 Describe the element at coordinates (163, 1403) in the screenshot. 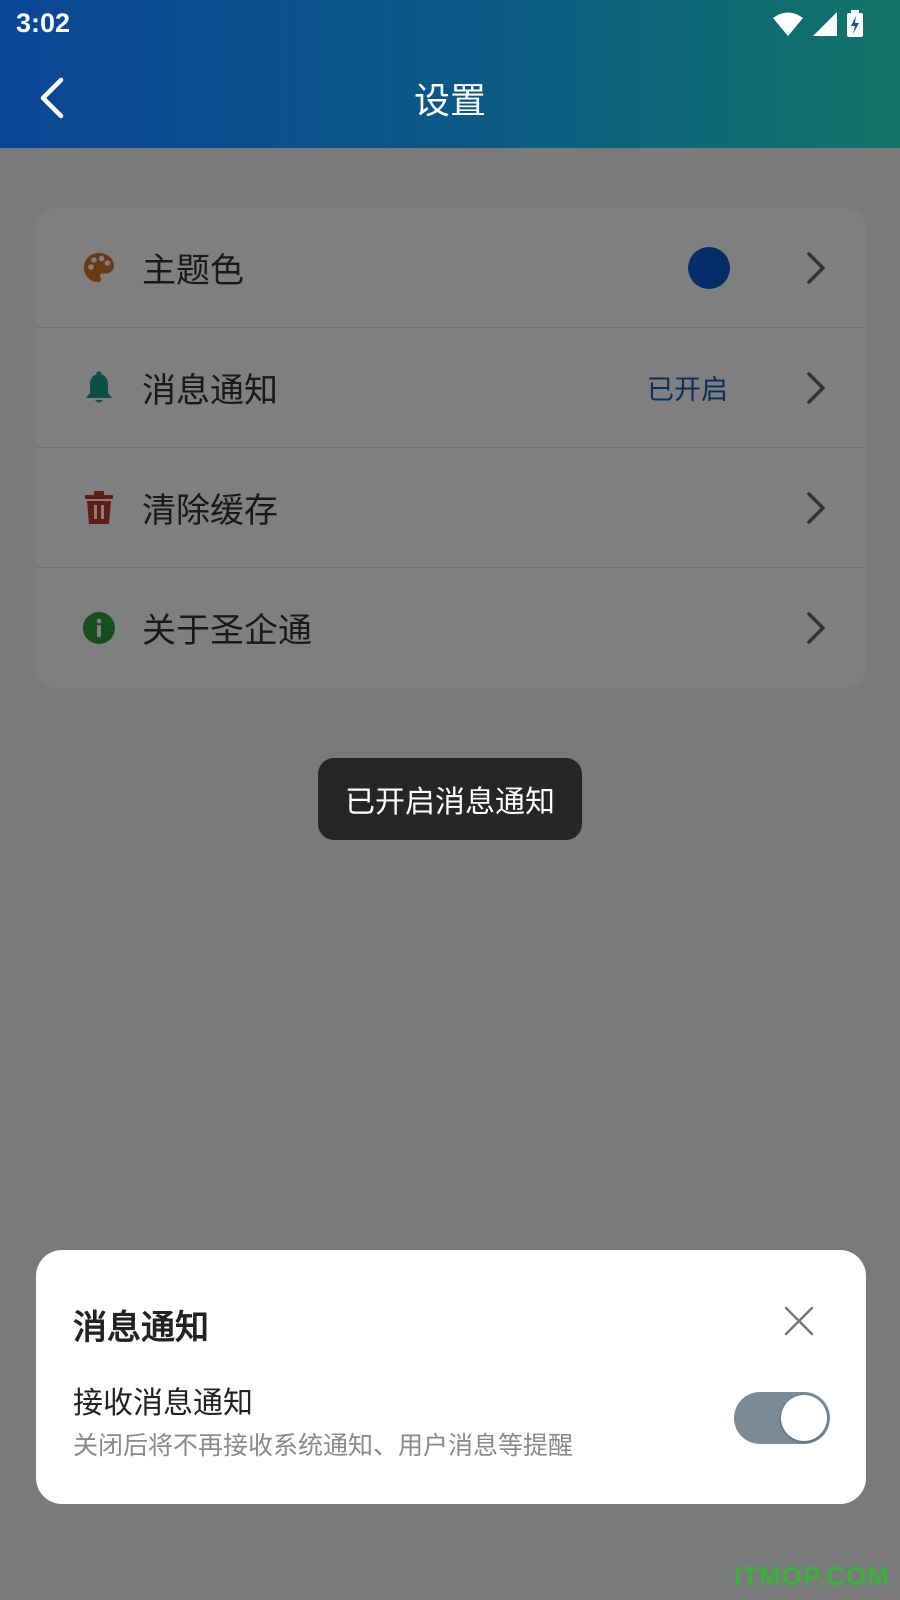

I see `receive-notifications-label: 接收消息通知` at that location.